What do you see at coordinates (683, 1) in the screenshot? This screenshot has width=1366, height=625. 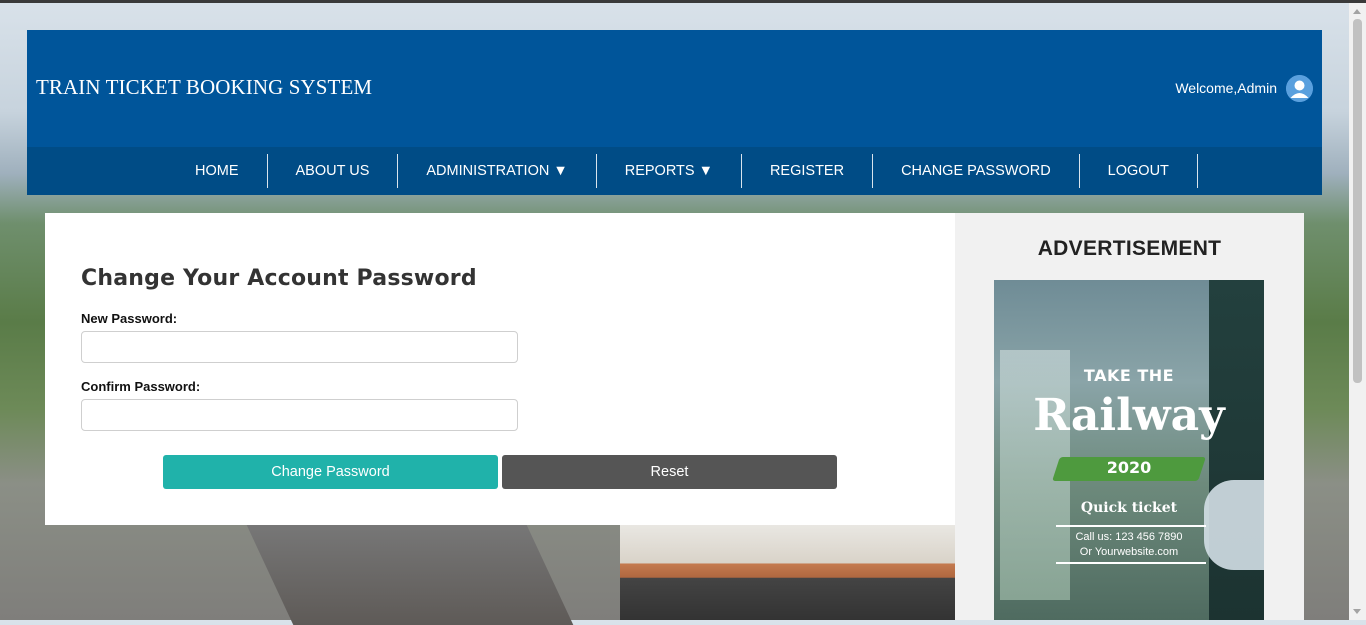 I see `window-top-border` at bounding box center [683, 1].